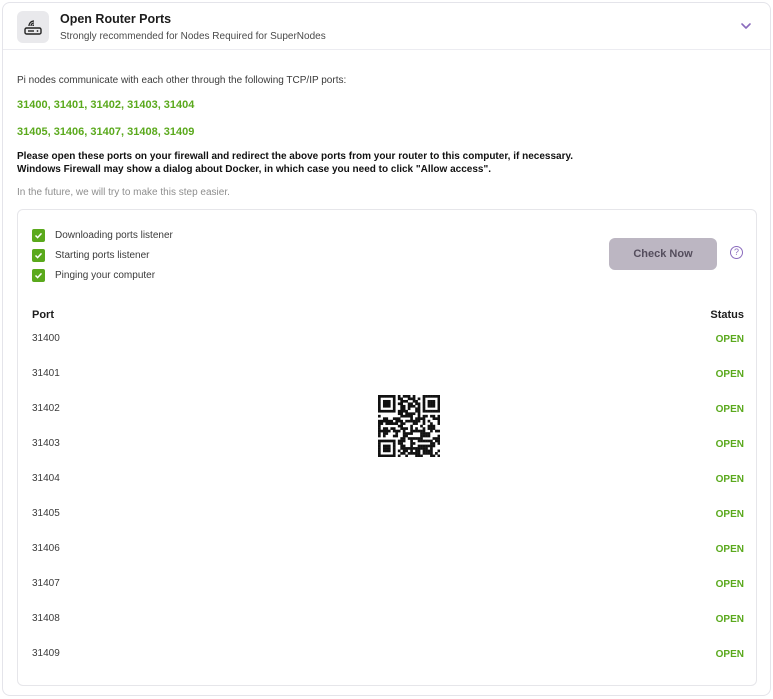 This screenshot has height=699, width=773. I want to click on column-header-status: Status, so click(727, 315).